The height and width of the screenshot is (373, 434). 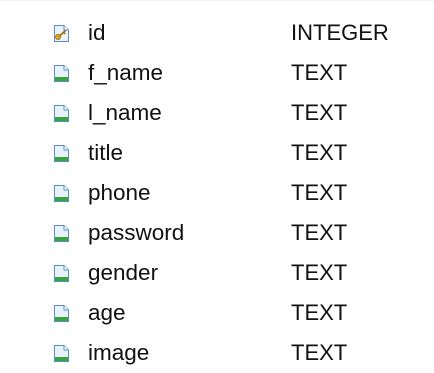 What do you see at coordinates (123, 272) in the screenshot?
I see `column-name: gender` at bounding box center [123, 272].